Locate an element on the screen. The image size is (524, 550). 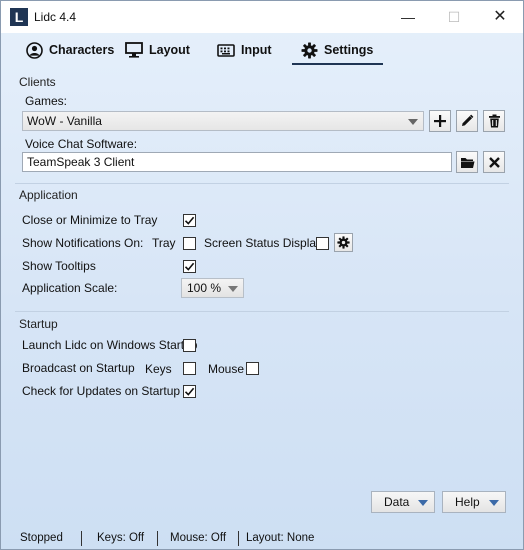
trash-icon is located at coordinates (494, 121).